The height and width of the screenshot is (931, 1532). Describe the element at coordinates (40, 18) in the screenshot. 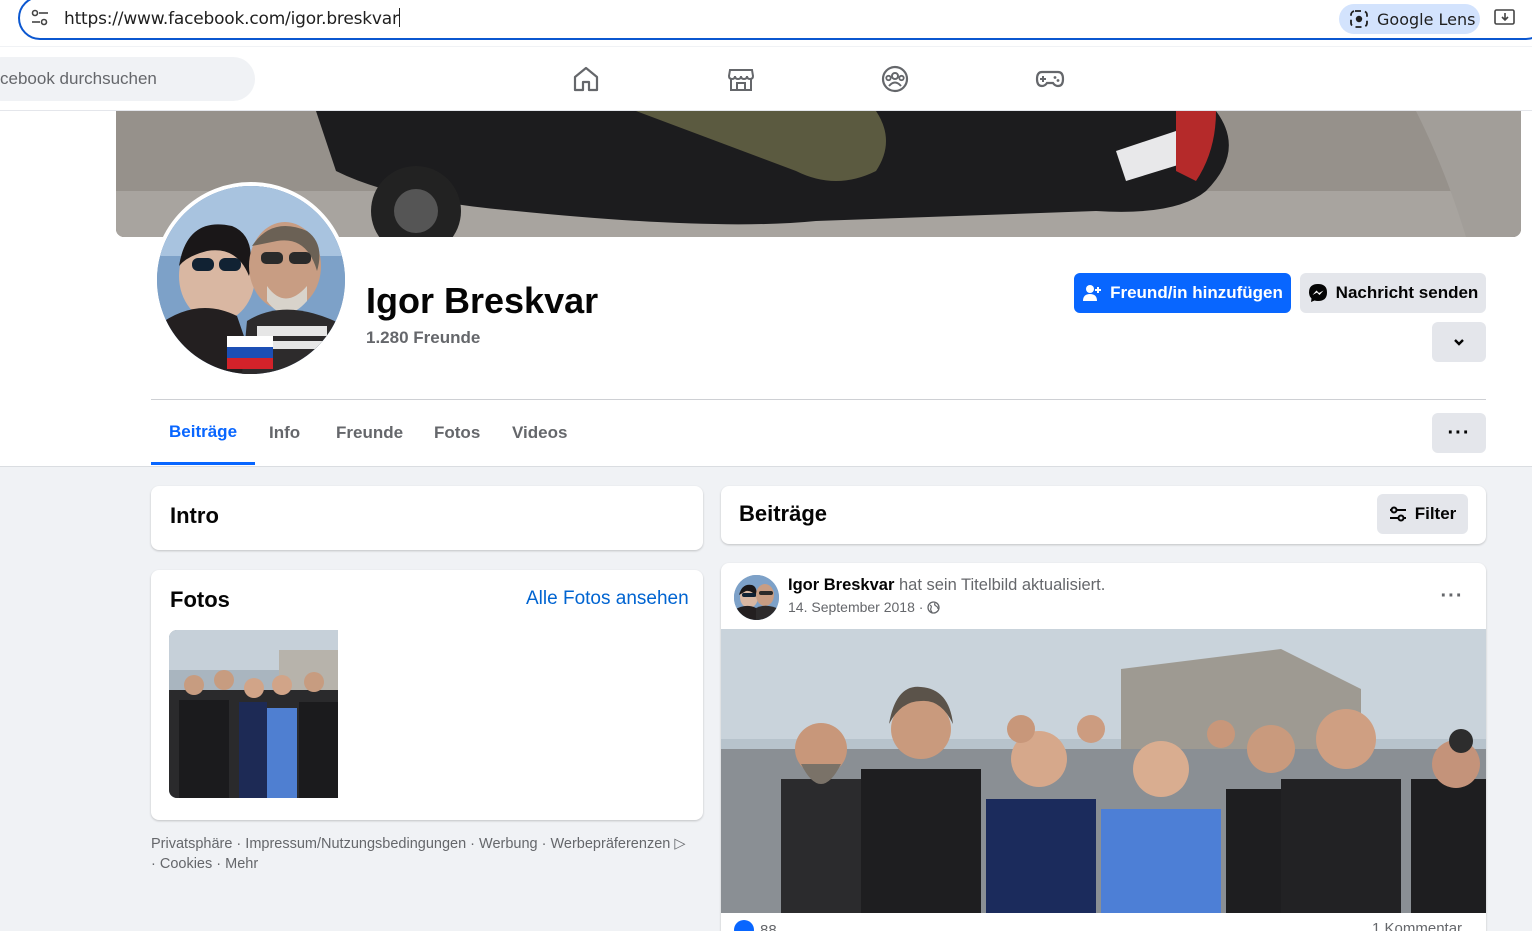

I see `site-settings-icon` at that location.